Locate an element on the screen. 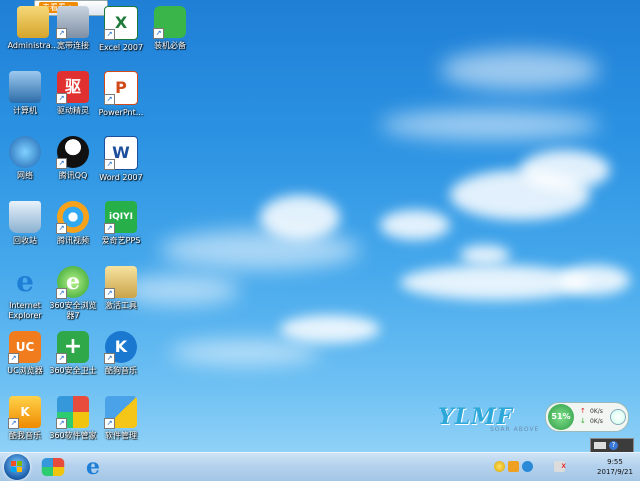 Image resolution: width=640 pixels, height=481 pixels. desktop-icon-essentials: ↗ 装机必备 is located at coordinates (170, 28).